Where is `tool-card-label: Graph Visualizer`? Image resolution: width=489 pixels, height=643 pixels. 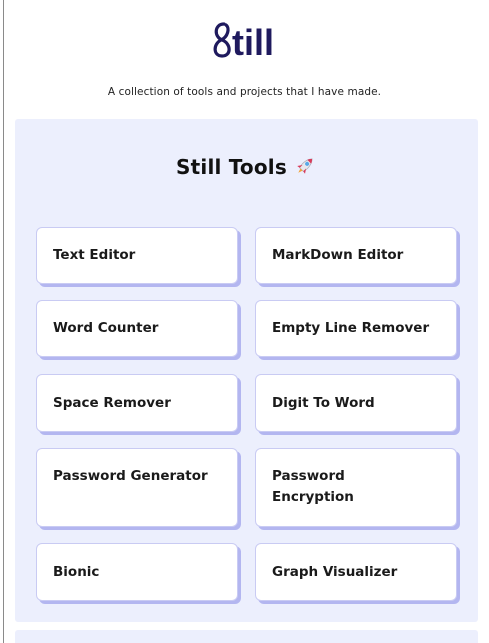 tool-card-label: Graph Visualizer is located at coordinates (335, 571).